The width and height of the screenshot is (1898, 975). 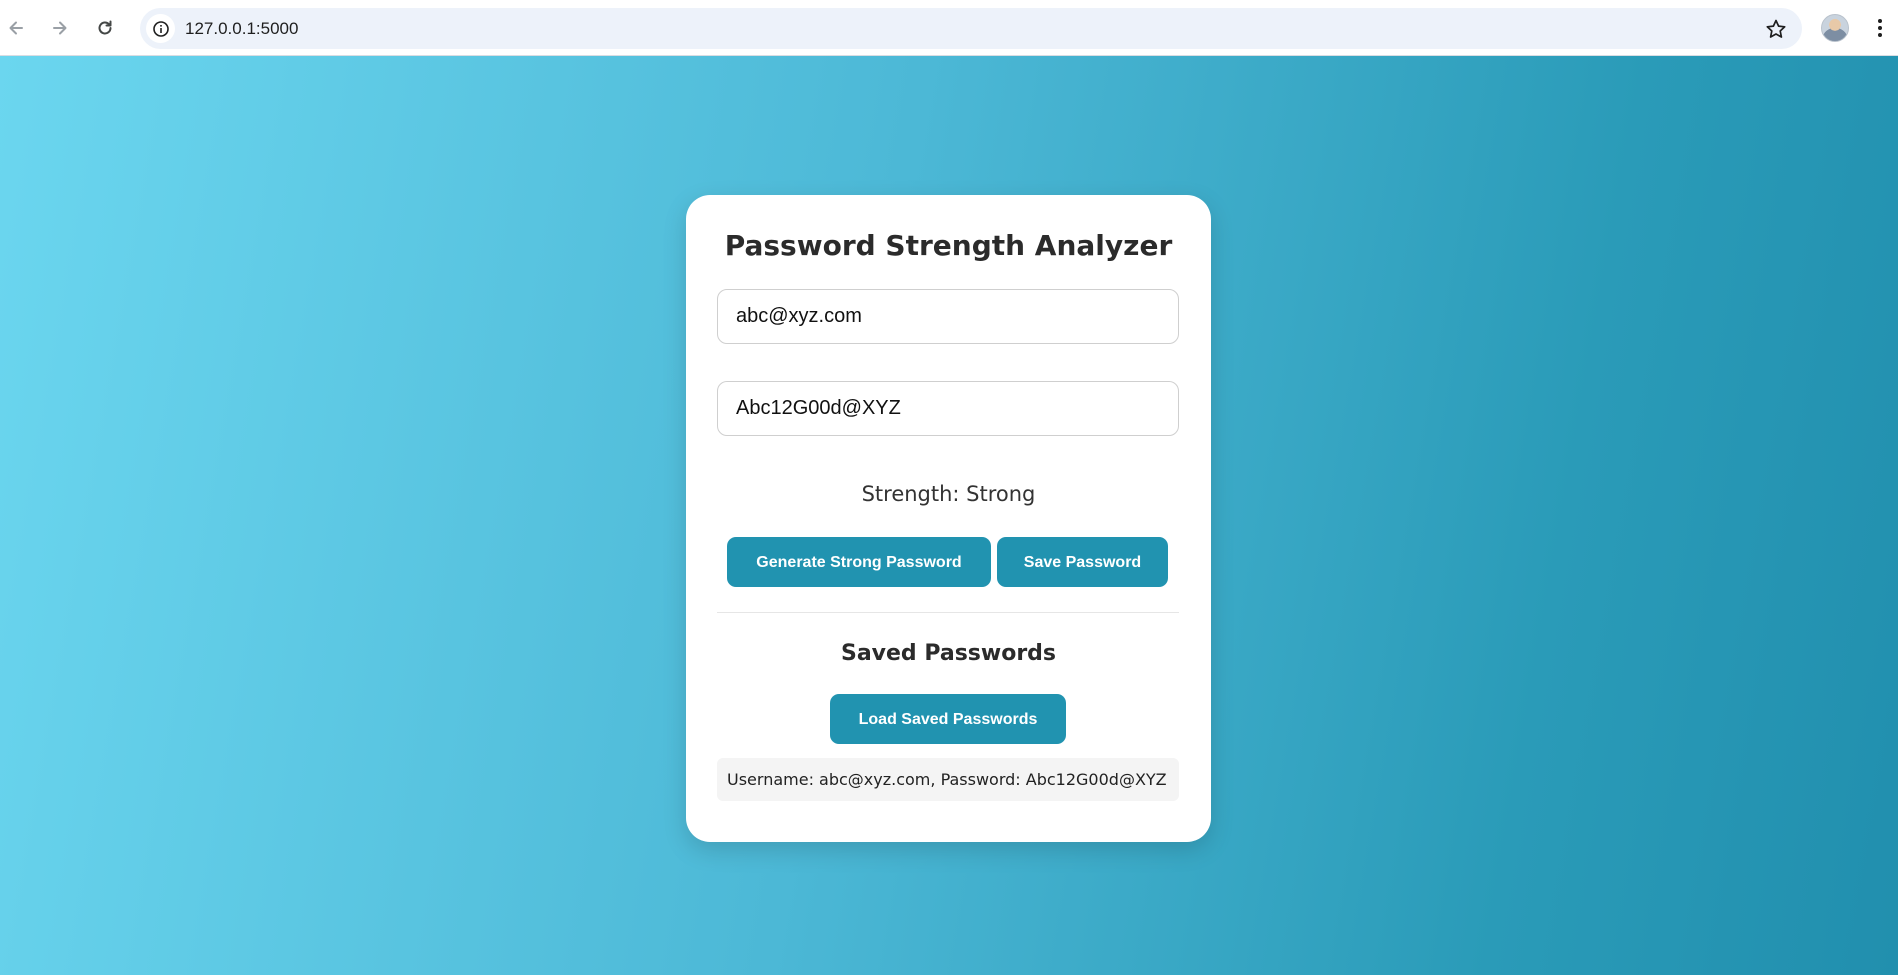 I want to click on forward-arrow-icon, so click(x=60, y=28).